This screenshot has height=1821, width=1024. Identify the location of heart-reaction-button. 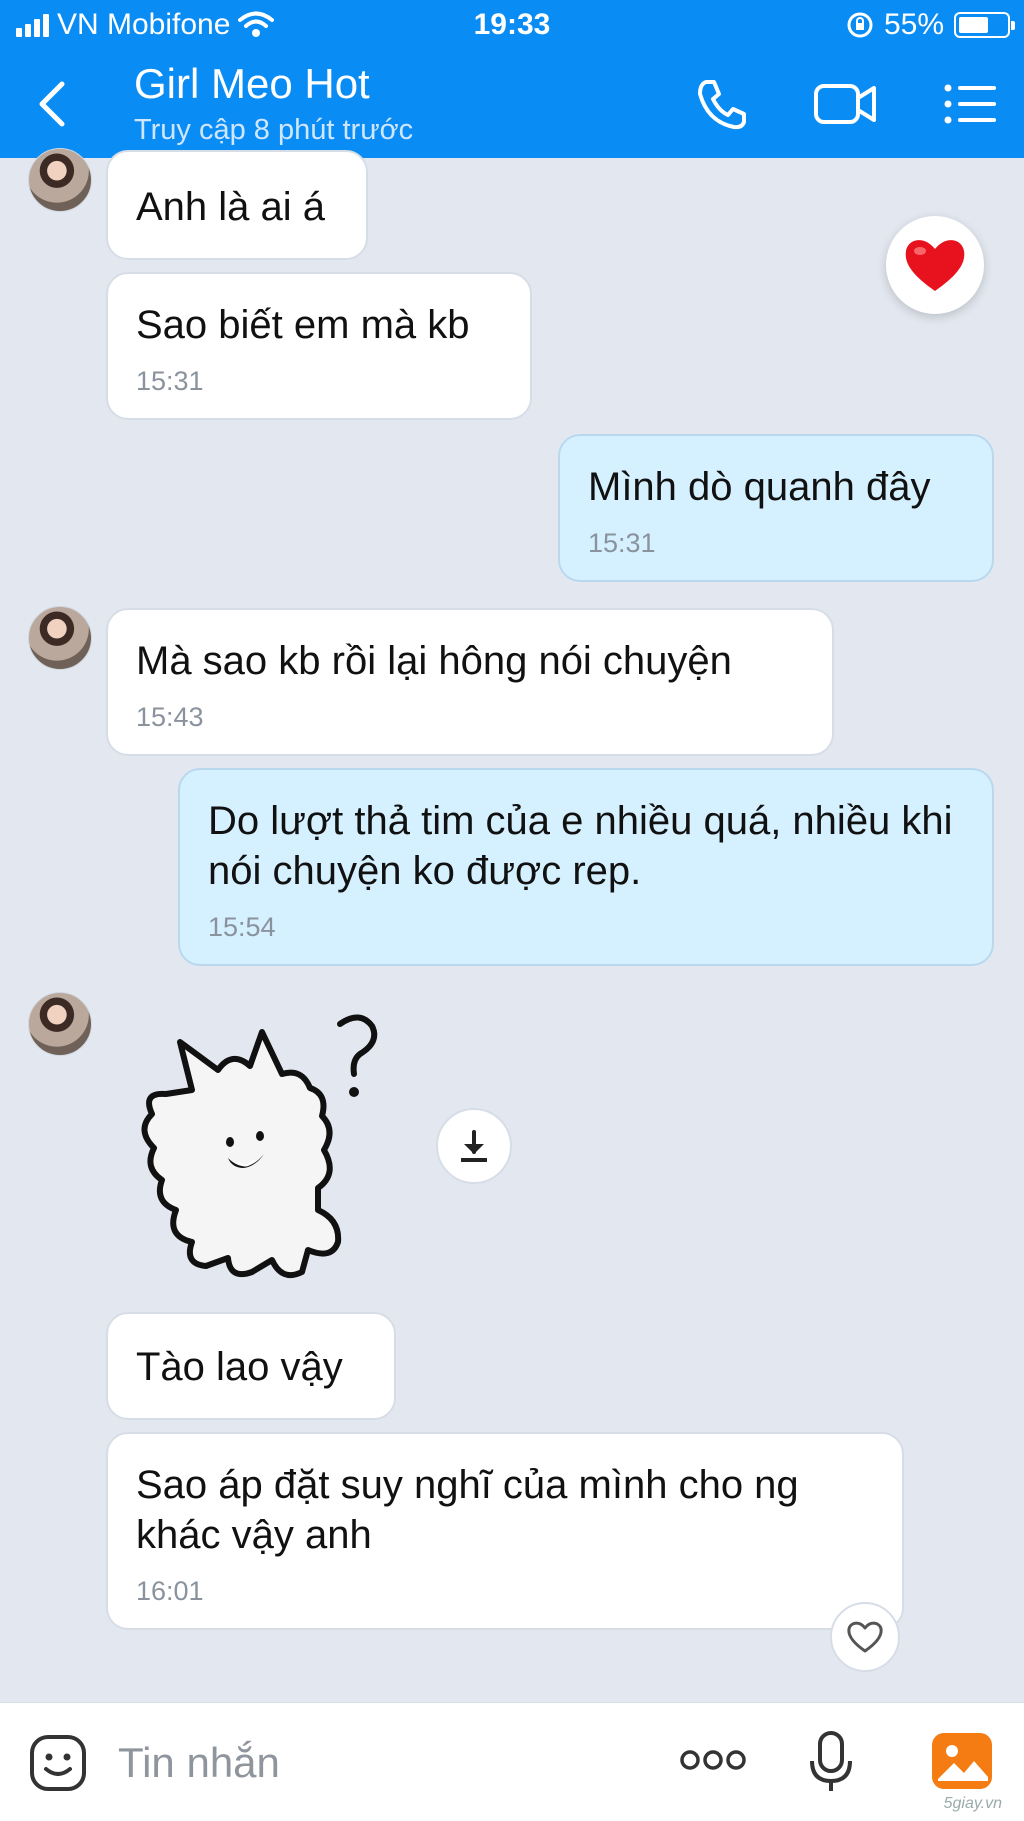
(935, 265).